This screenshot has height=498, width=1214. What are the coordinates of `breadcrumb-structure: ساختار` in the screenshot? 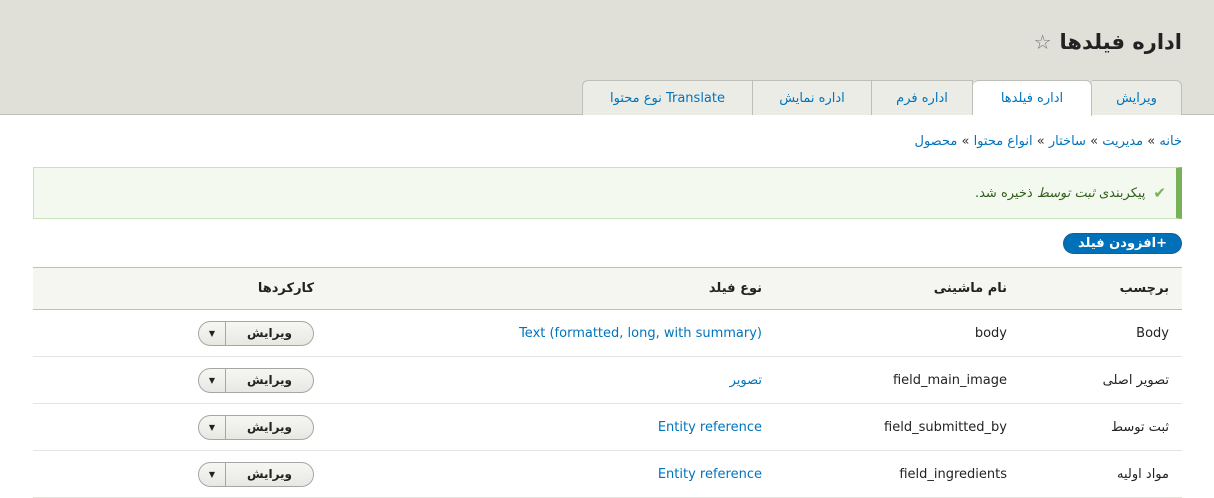 It's located at (1067, 141).